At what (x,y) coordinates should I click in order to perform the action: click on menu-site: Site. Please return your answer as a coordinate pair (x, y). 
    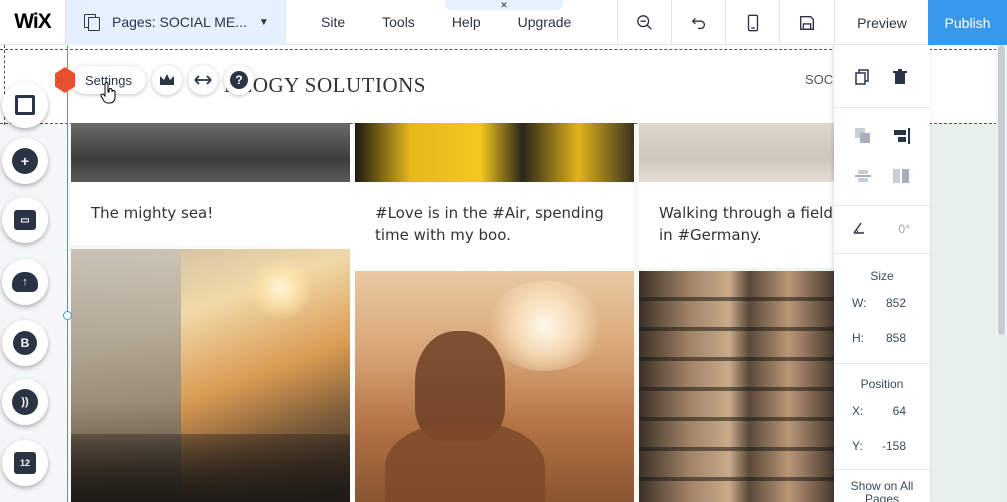
    Looking at the image, I should click on (333, 22).